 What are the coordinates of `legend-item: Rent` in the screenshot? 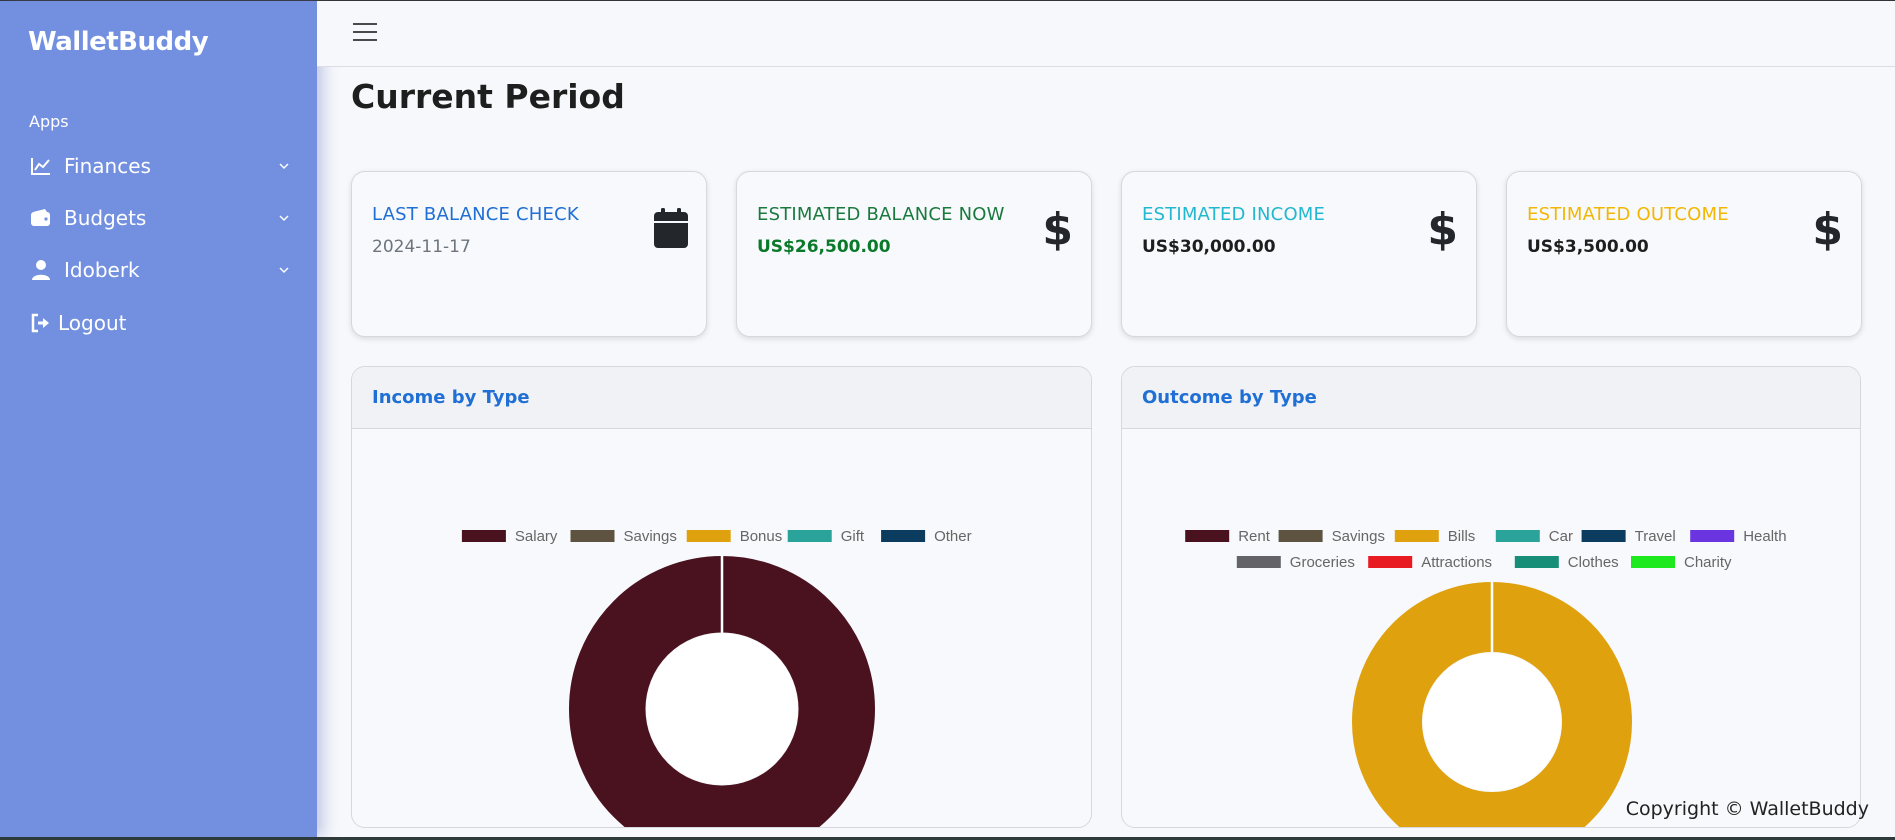 It's located at (1228, 536).